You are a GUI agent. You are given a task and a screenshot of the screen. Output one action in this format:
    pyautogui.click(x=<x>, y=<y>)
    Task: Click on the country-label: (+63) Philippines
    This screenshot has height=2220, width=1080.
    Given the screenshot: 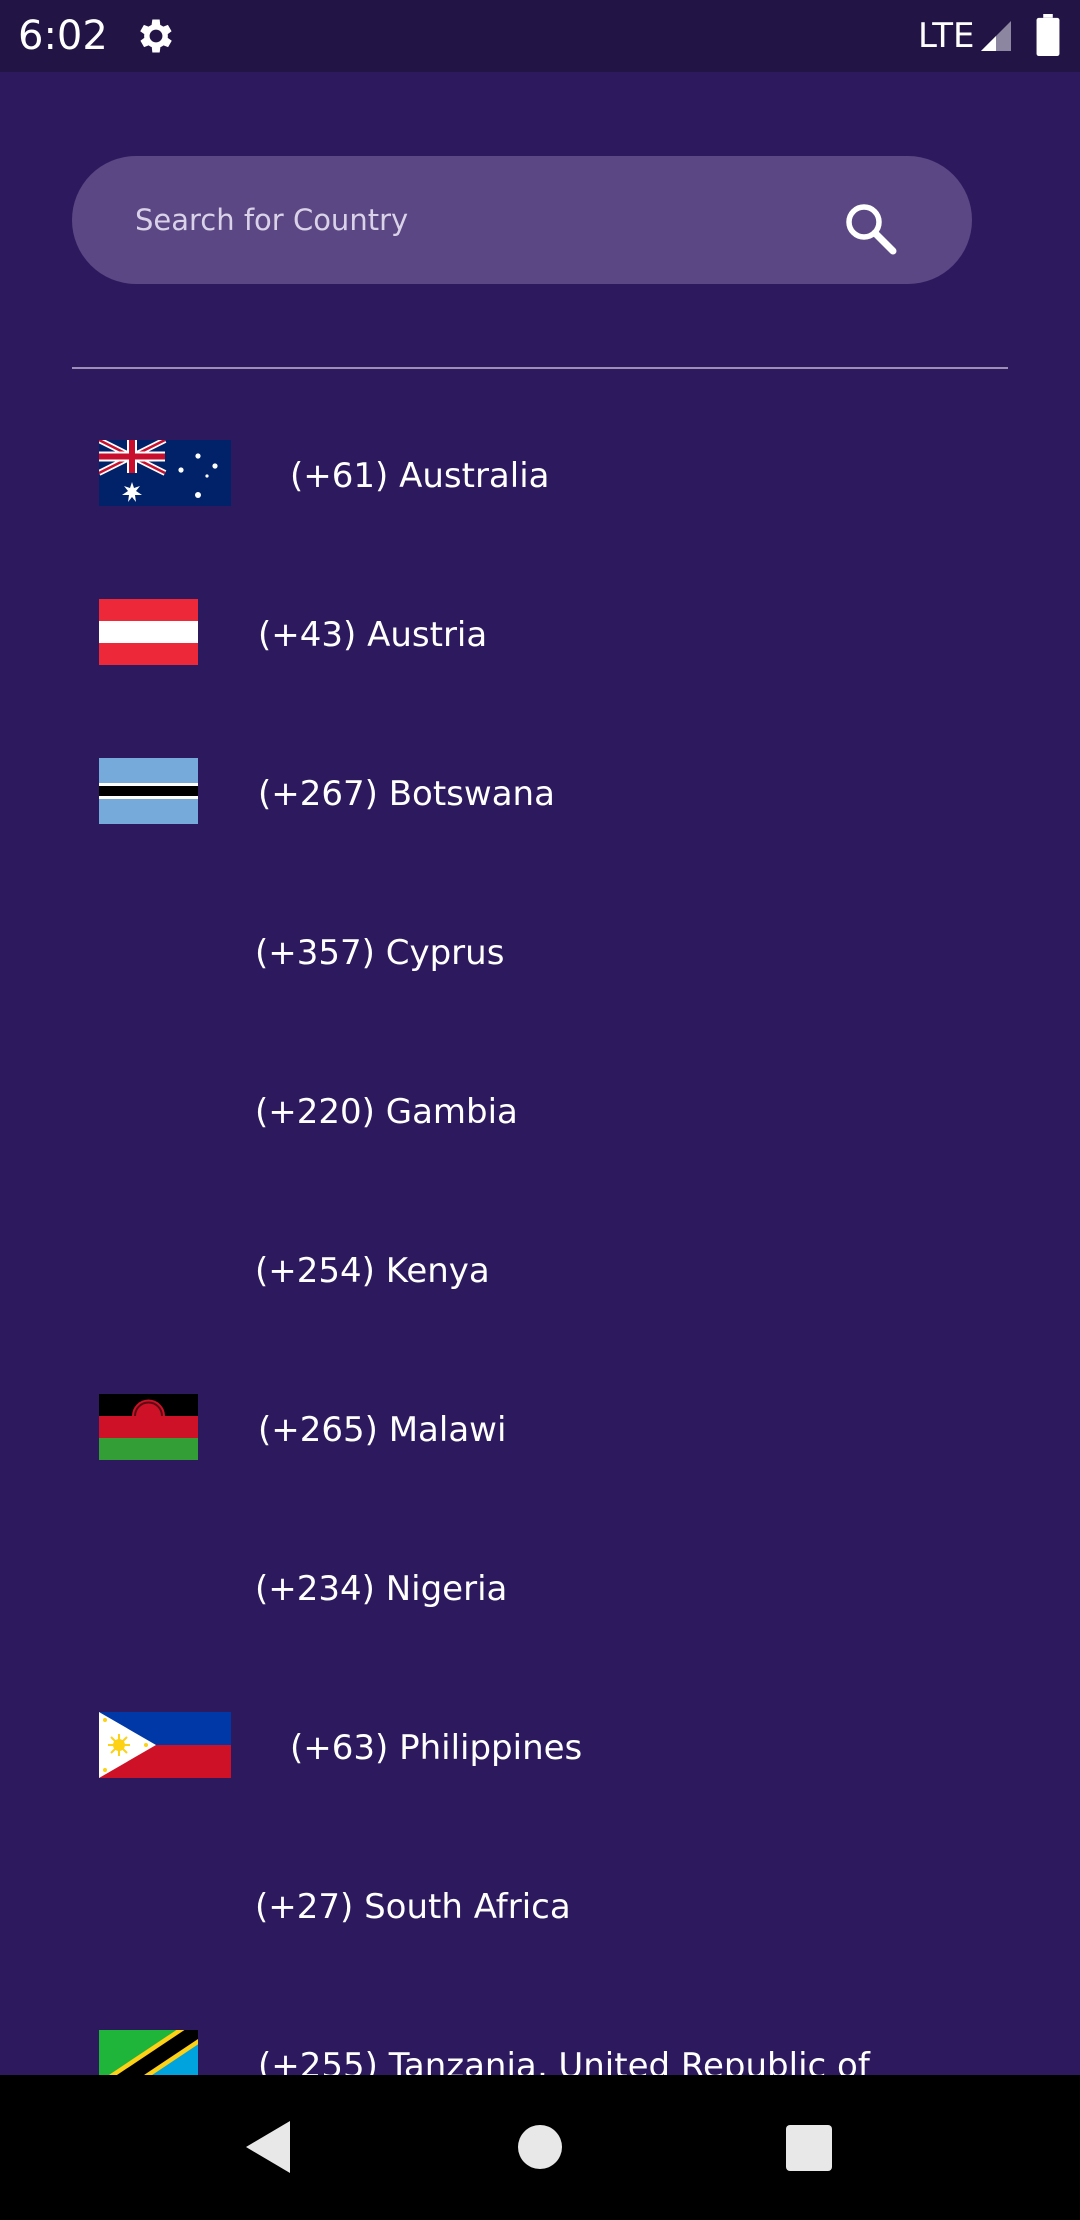 What is the action you would take?
    pyautogui.click(x=436, y=1748)
    